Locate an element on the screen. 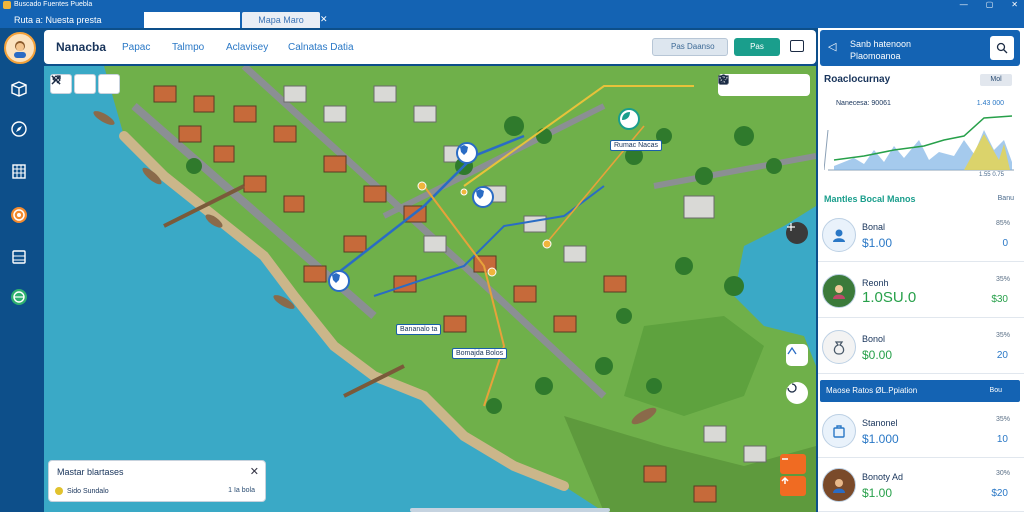 The height and width of the screenshot is (512, 1024). share-icon is located at coordinates (797, 355).